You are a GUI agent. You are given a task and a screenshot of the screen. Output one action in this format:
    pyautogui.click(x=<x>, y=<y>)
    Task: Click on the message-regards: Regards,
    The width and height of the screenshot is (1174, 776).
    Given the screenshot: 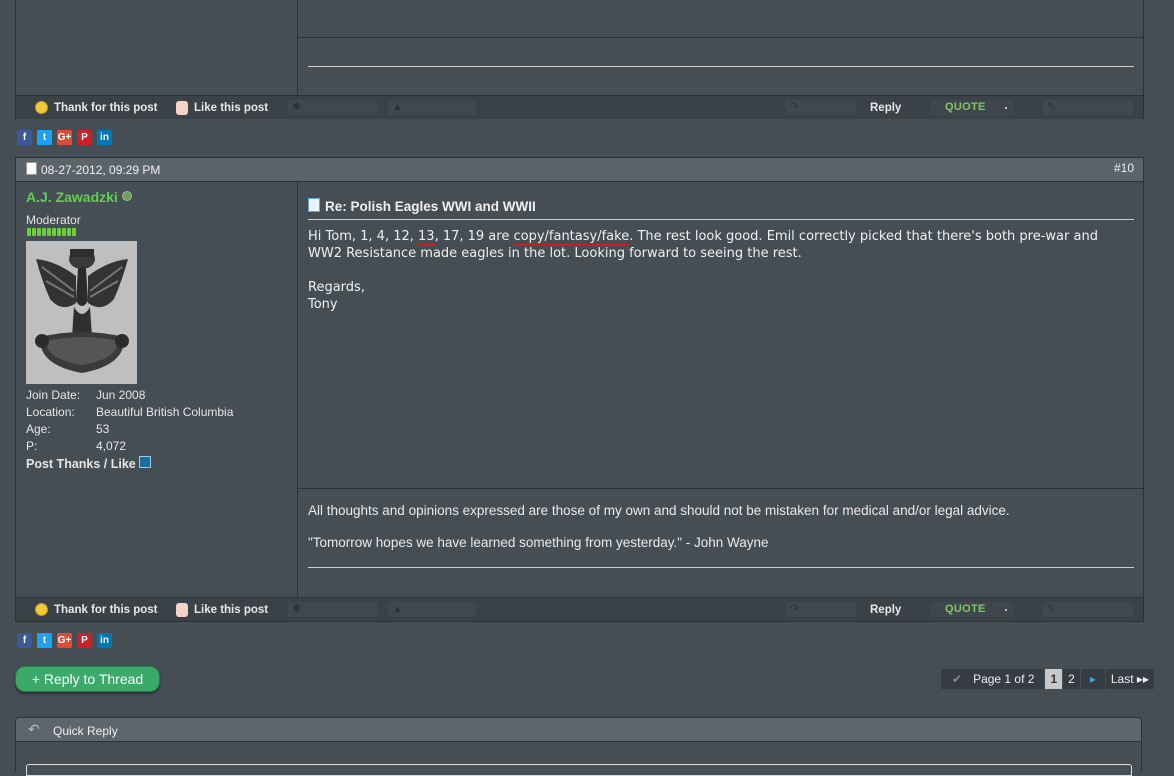 What is the action you would take?
    pyautogui.click(x=336, y=287)
    